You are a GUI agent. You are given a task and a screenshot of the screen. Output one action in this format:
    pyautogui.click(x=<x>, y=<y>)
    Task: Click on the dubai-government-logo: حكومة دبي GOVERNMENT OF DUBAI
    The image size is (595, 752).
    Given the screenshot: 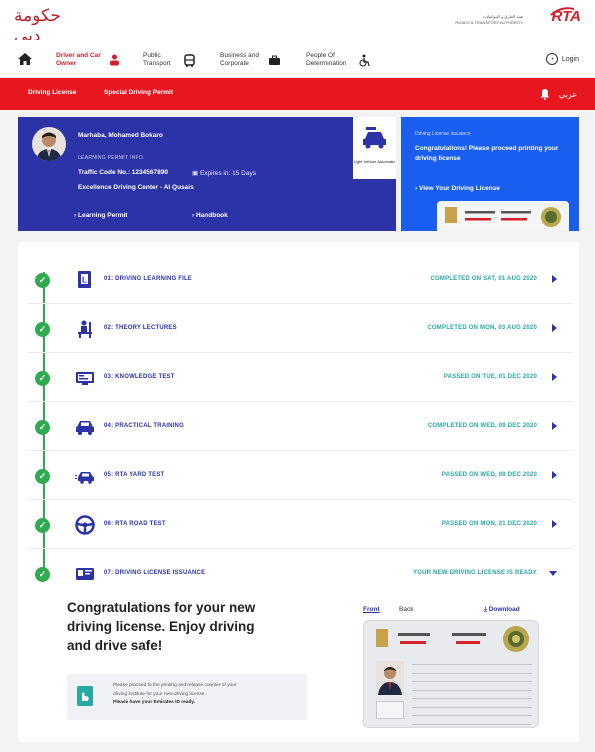 What is the action you would take?
    pyautogui.click(x=53, y=28)
    